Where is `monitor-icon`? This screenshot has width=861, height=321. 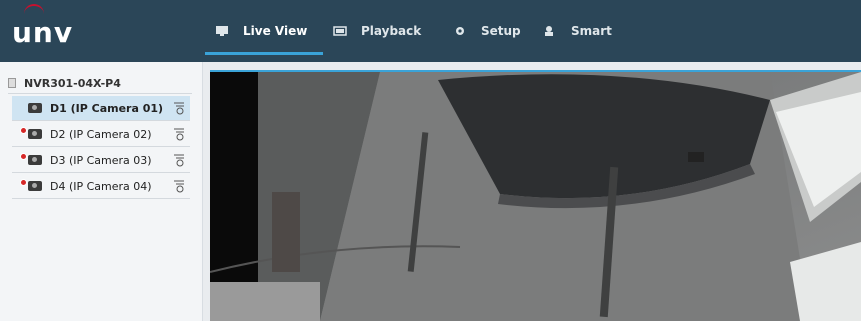 monitor-icon is located at coordinates (222, 31).